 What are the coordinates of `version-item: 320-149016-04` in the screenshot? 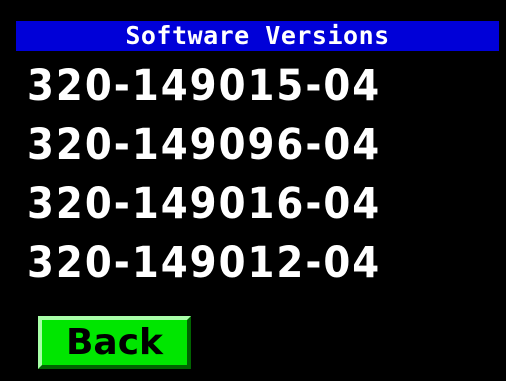 It's located at (204, 204).